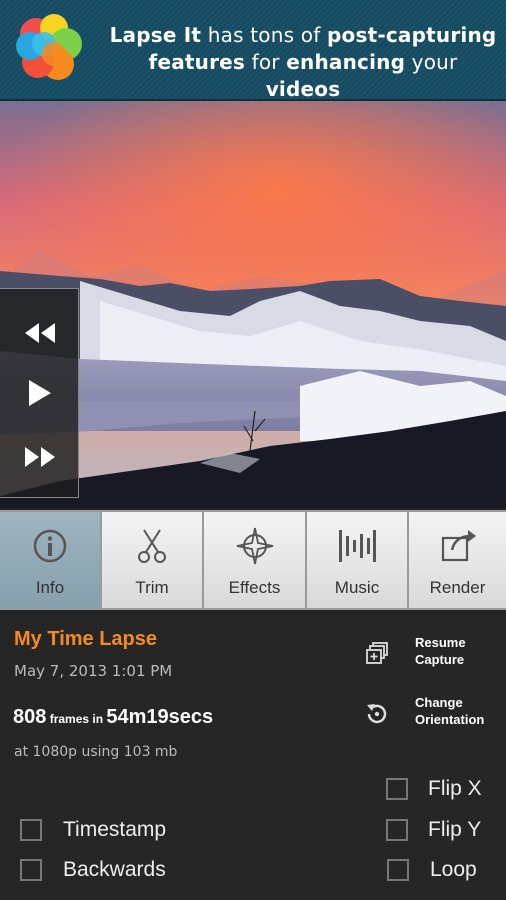  Describe the element at coordinates (93, 671) in the screenshot. I see `lapse-date: May 7, 2013 1:01 PM` at that location.